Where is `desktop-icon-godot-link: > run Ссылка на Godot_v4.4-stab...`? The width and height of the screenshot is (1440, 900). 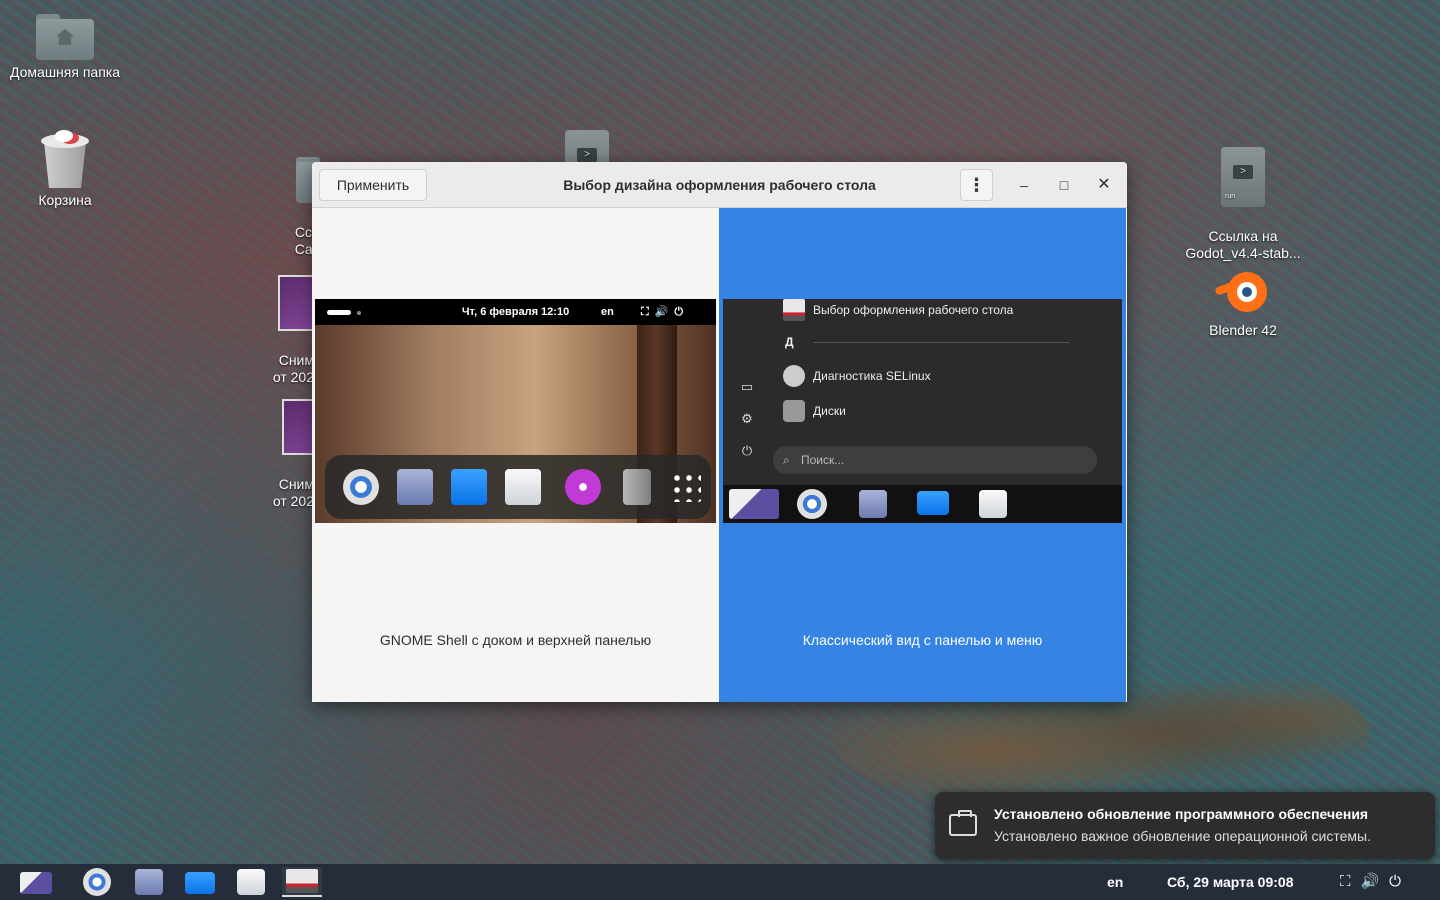
desktop-icon-godot-link: > run Ссылка на Godot_v4.4-stab... is located at coordinates (1243, 204).